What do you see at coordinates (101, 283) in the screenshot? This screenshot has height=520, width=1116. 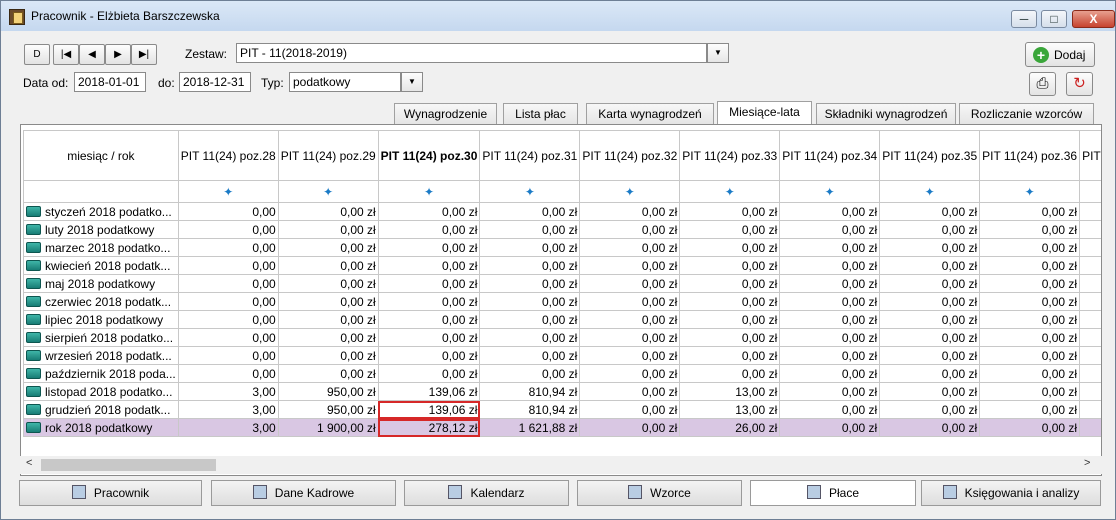 I see `row-label-cell: maj 2018 podatkowy` at bounding box center [101, 283].